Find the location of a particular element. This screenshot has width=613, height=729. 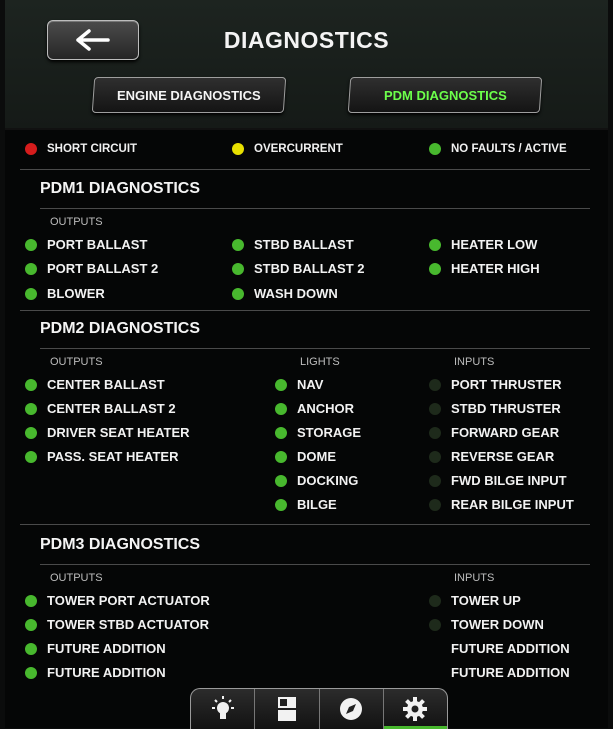

pdm2-input: REVERSE GEAR is located at coordinates (491, 456).